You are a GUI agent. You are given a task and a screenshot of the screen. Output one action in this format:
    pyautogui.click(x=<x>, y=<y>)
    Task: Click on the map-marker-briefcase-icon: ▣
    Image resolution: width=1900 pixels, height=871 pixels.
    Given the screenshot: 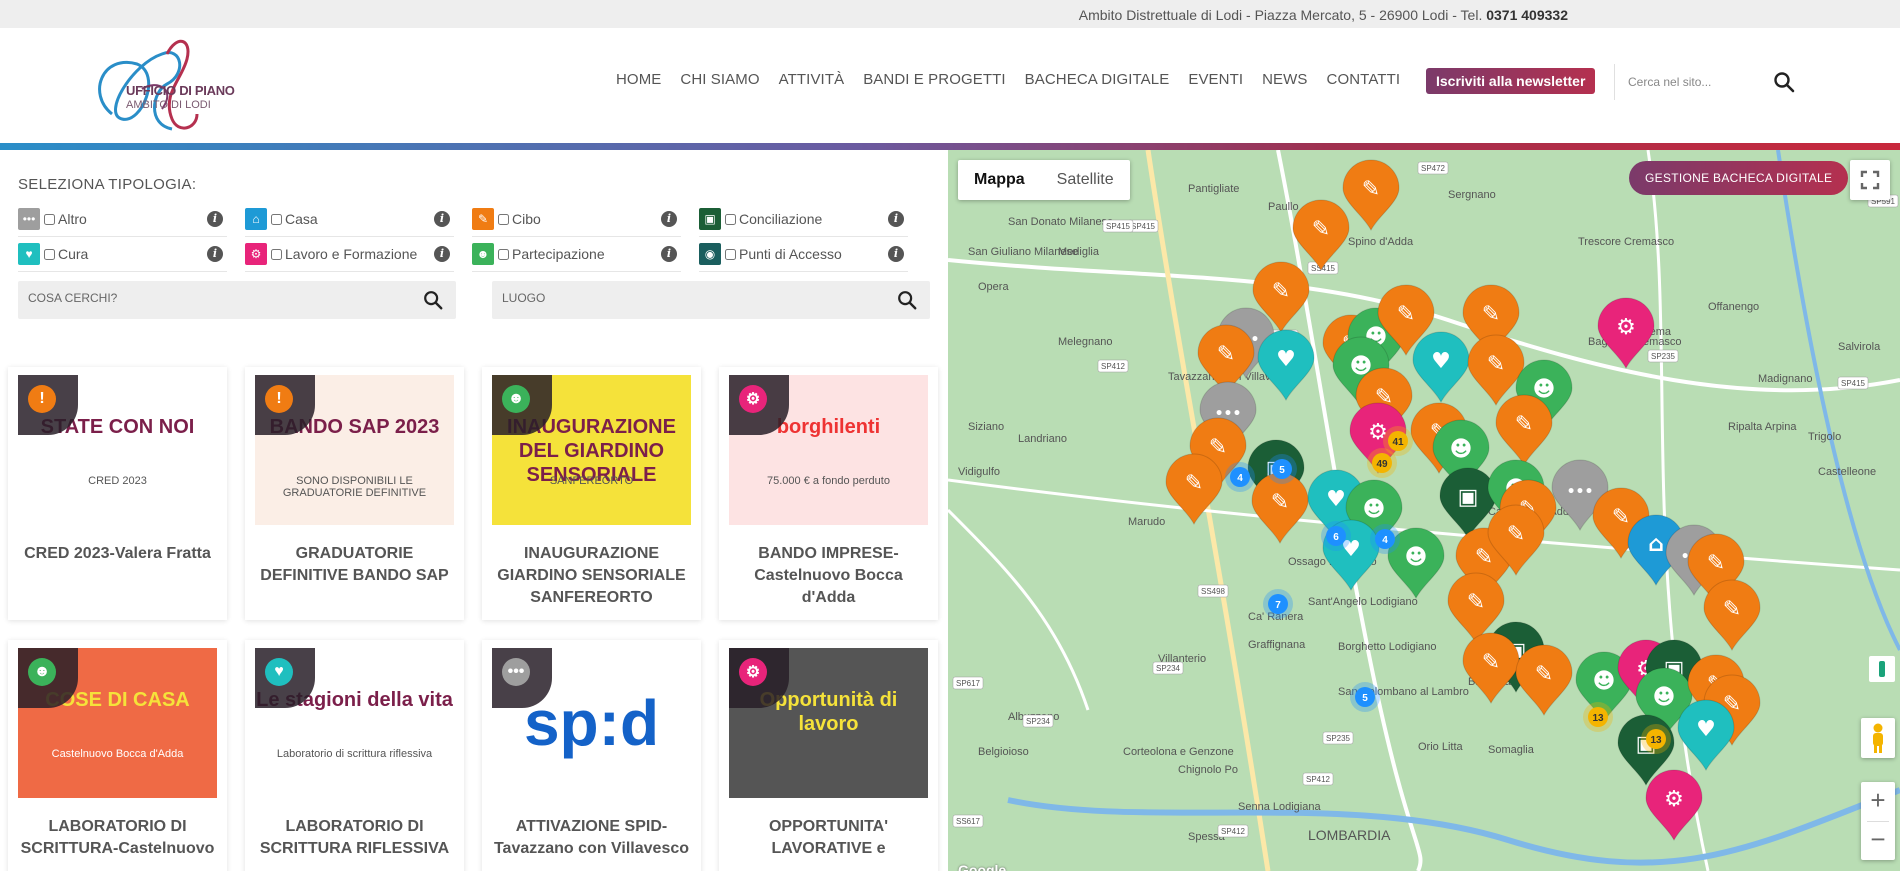 What is the action you would take?
    pyautogui.click(x=1468, y=503)
    